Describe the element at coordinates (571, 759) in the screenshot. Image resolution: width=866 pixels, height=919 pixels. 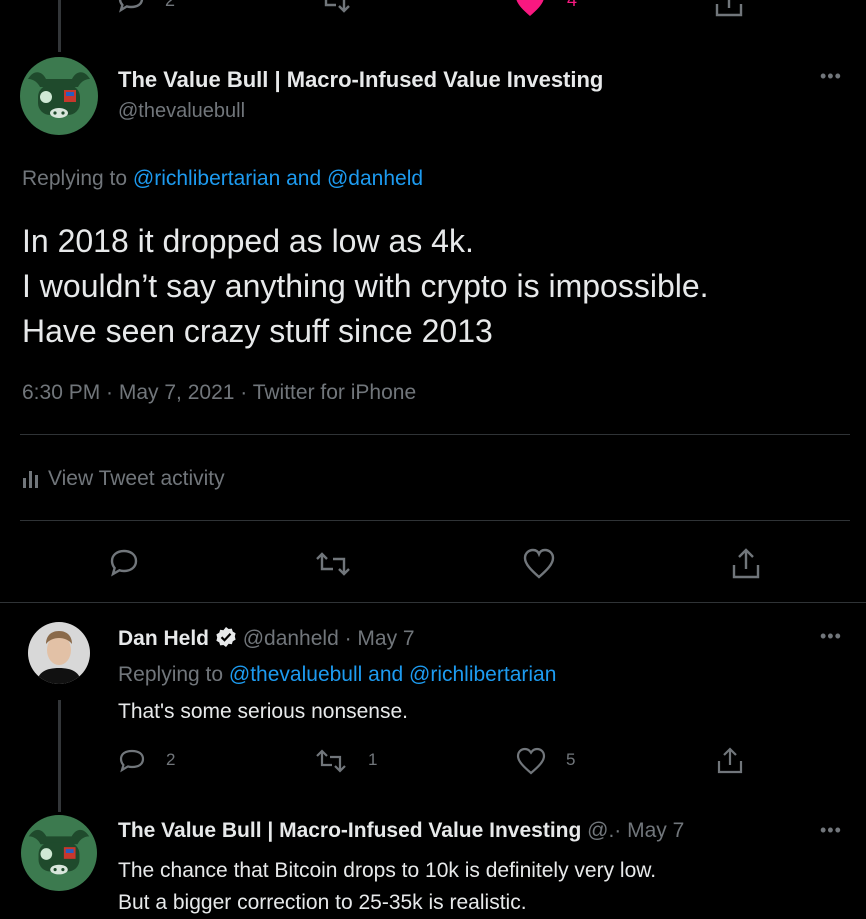
I see `dan-like-count: 5` at that location.